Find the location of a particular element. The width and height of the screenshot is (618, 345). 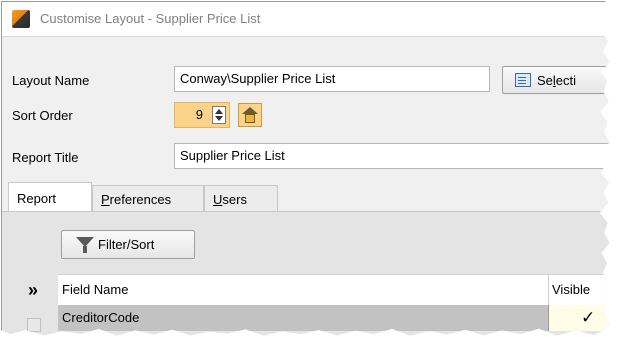

report-title-label: Report Title is located at coordinates (45, 157).